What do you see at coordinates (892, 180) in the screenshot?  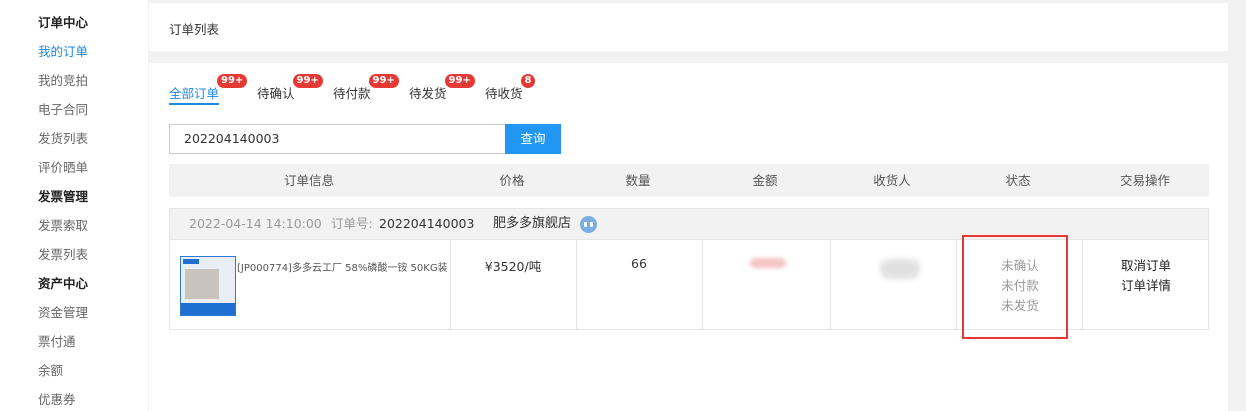 I see `column-header-recipient: 收货人` at bounding box center [892, 180].